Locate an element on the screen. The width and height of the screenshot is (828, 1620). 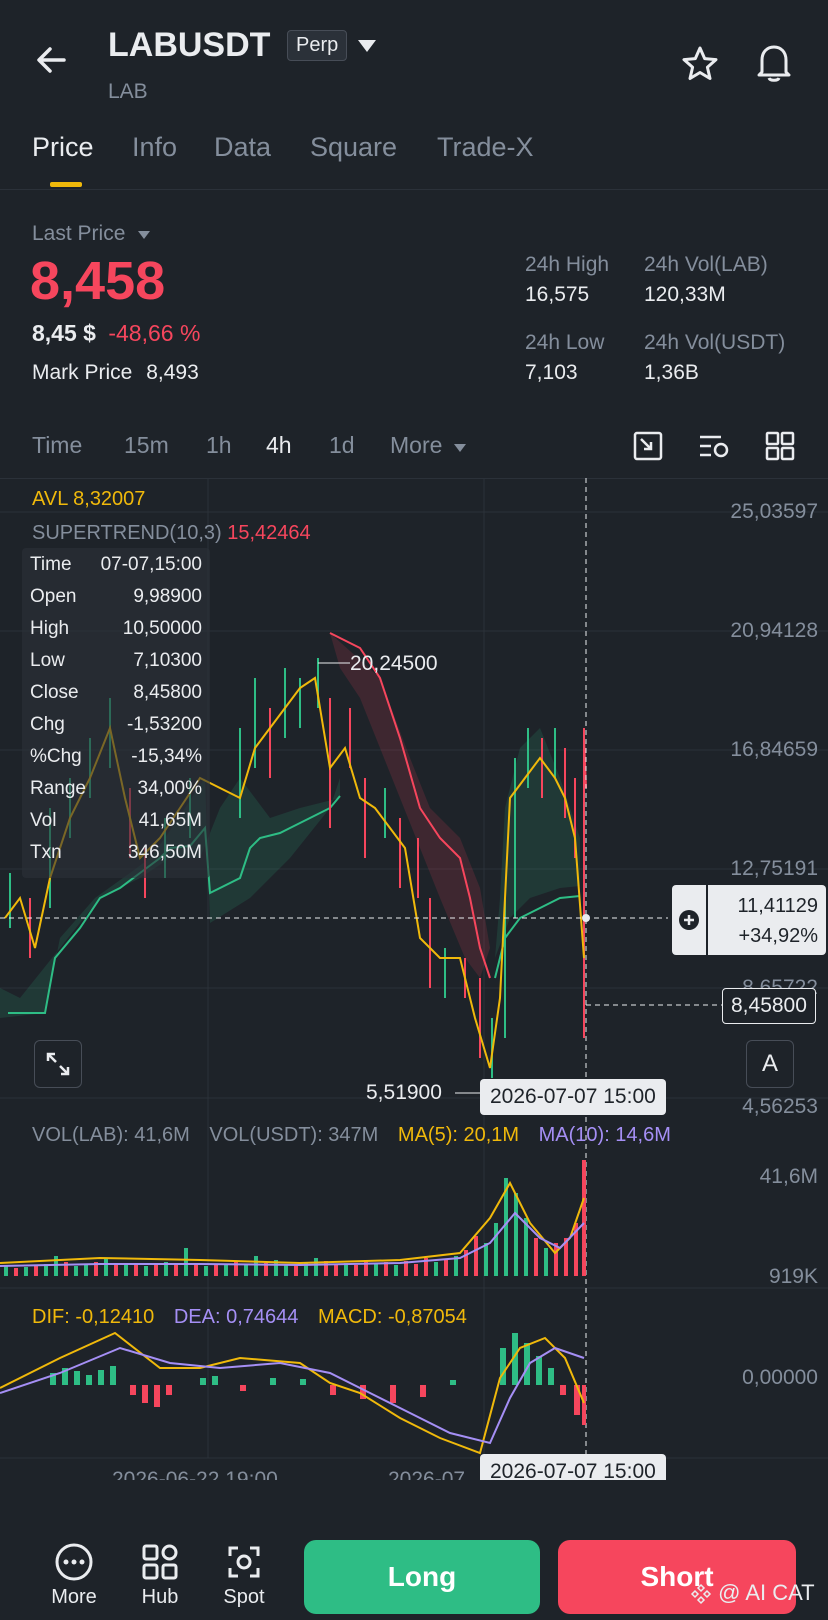
vol-ma10-indicator: MA(10): 14,6M is located at coordinates (604, 1135).